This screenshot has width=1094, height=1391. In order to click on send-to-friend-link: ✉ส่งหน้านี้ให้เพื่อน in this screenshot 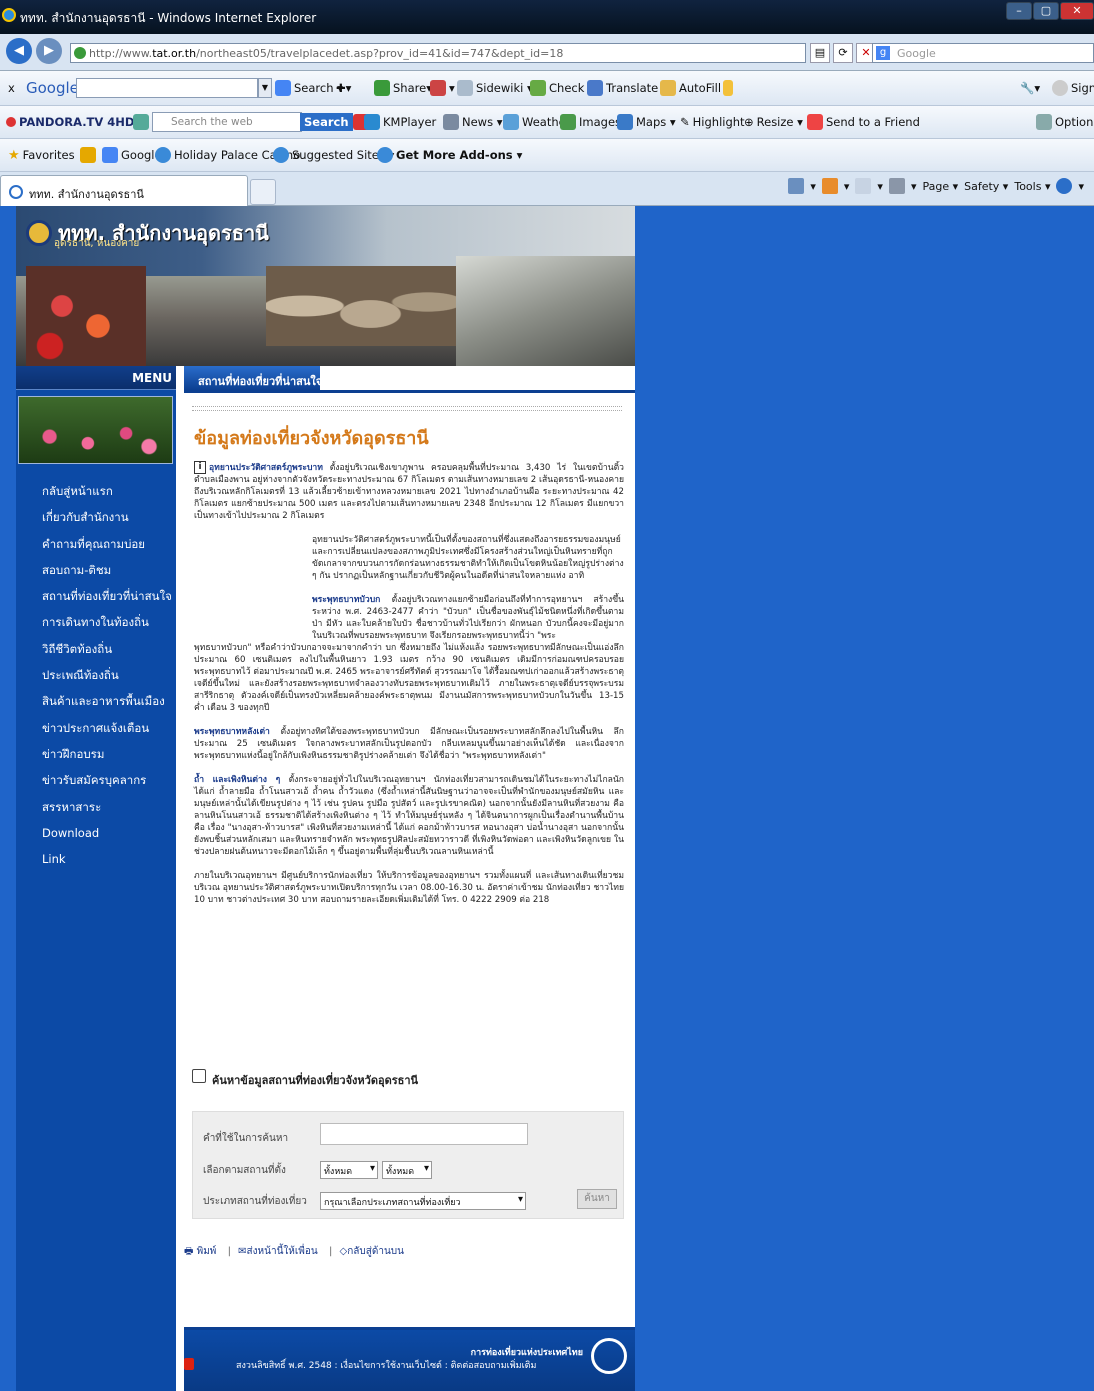, I will do `click(280, 1251)`.